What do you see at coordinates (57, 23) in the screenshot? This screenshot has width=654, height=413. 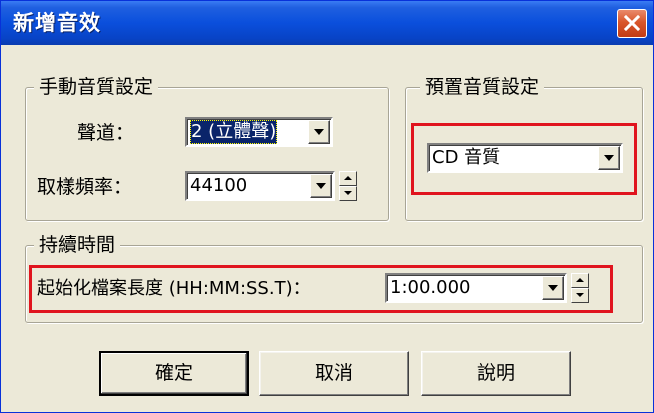 I see `dialog-title: 新增音效` at bounding box center [57, 23].